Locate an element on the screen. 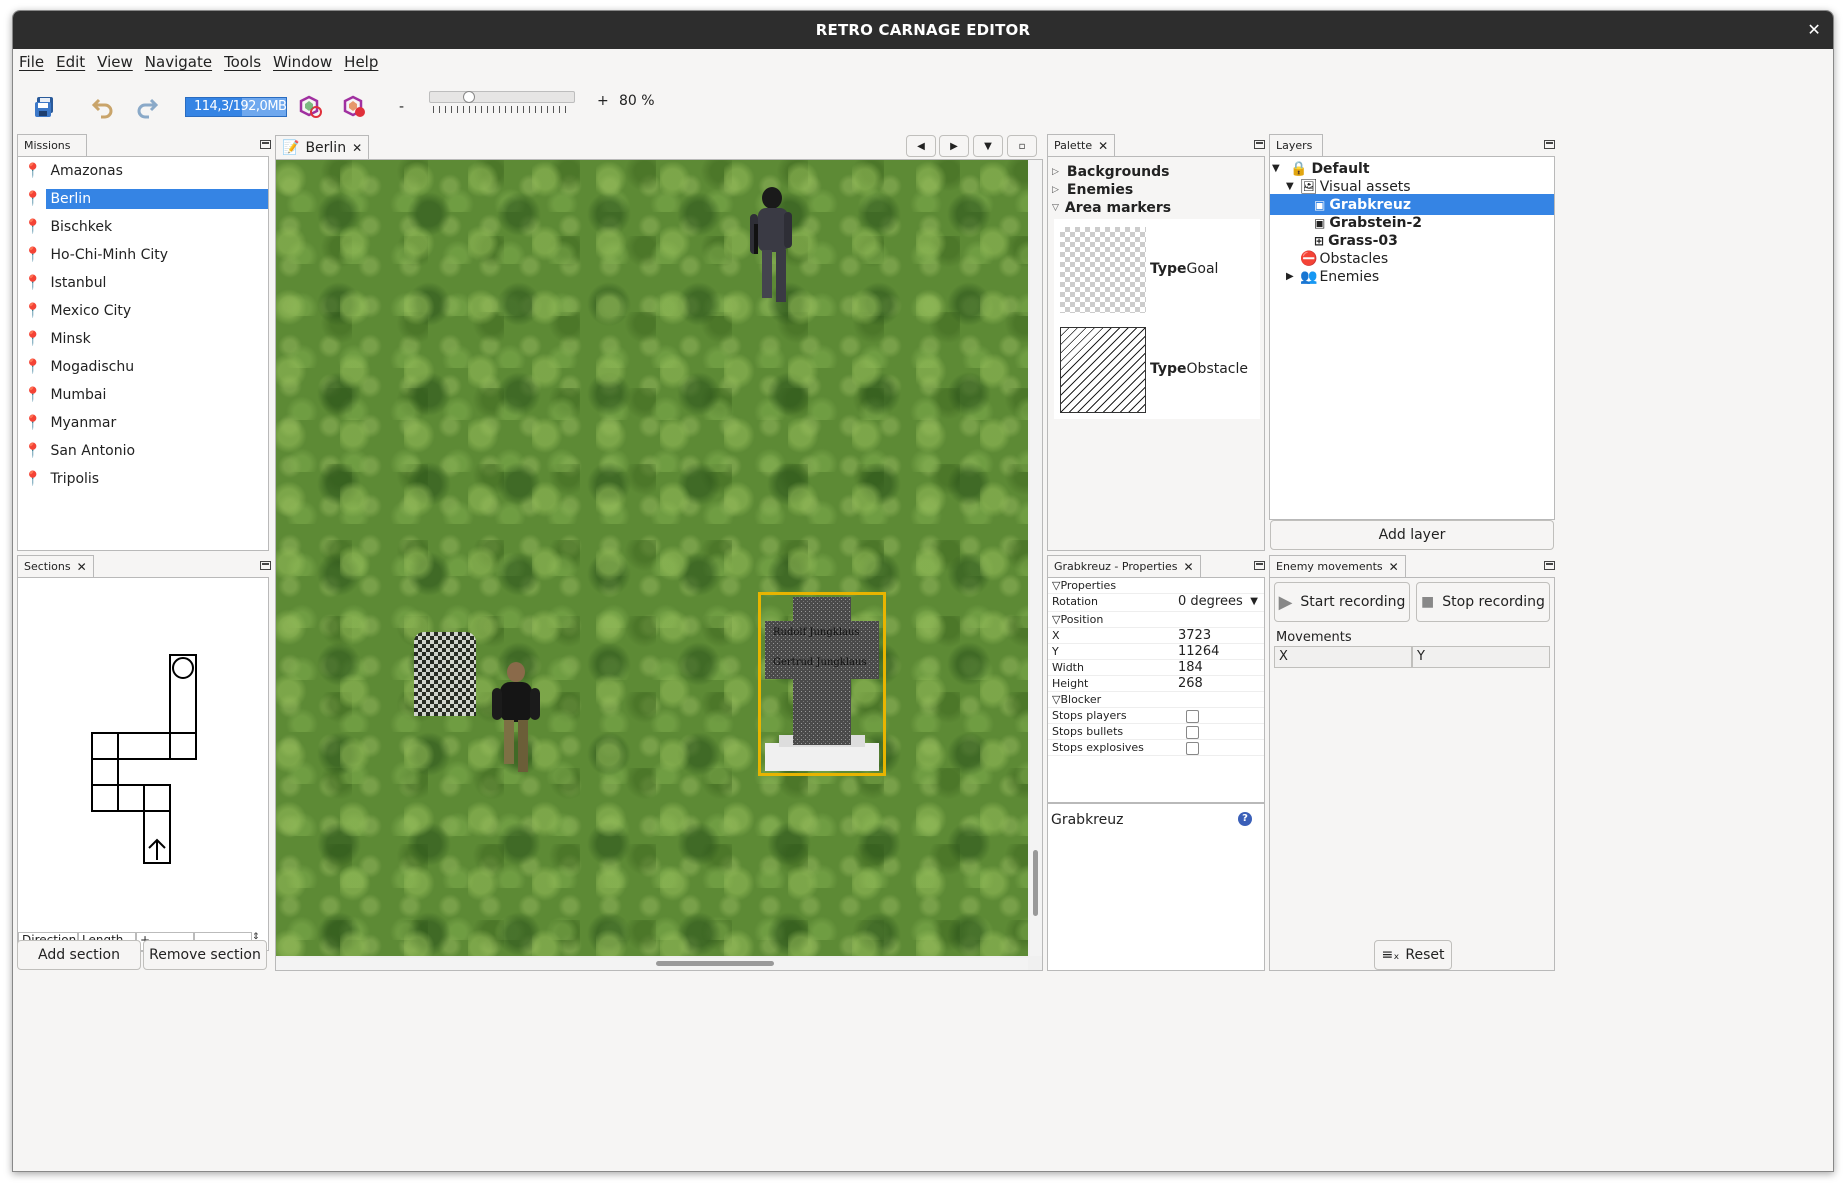  gravestone-asset is located at coordinates (445, 674).